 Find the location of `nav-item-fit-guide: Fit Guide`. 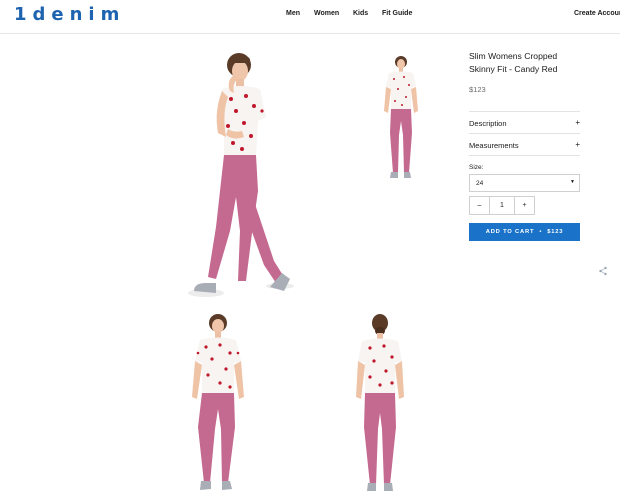

nav-item-fit-guide: Fit Guide is located at coordinates (397, 13).